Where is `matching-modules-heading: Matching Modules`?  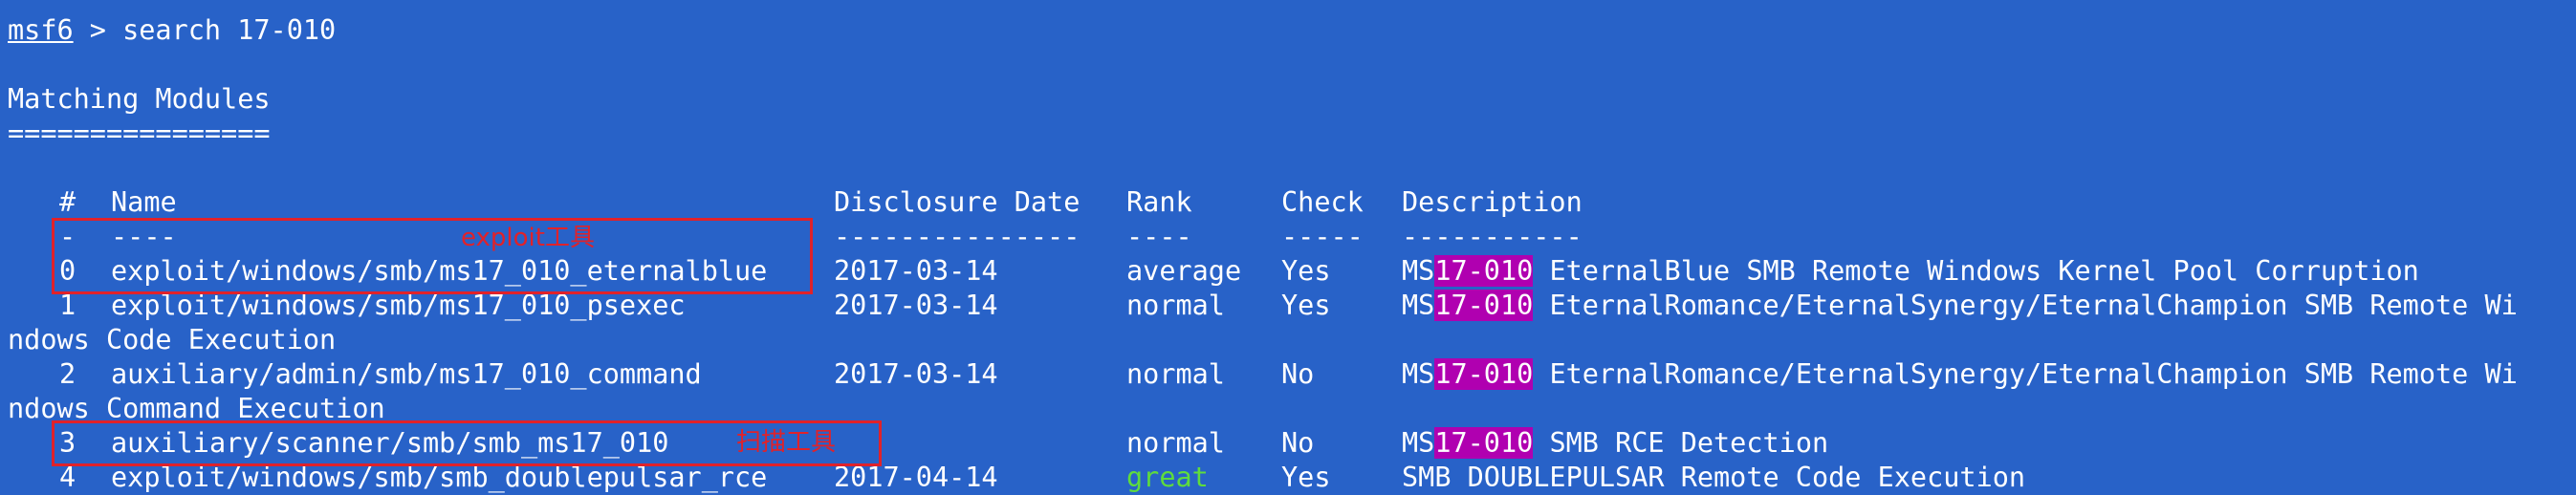 matching-modules-heading: Matching Modules is located at coordinates (139, 99).